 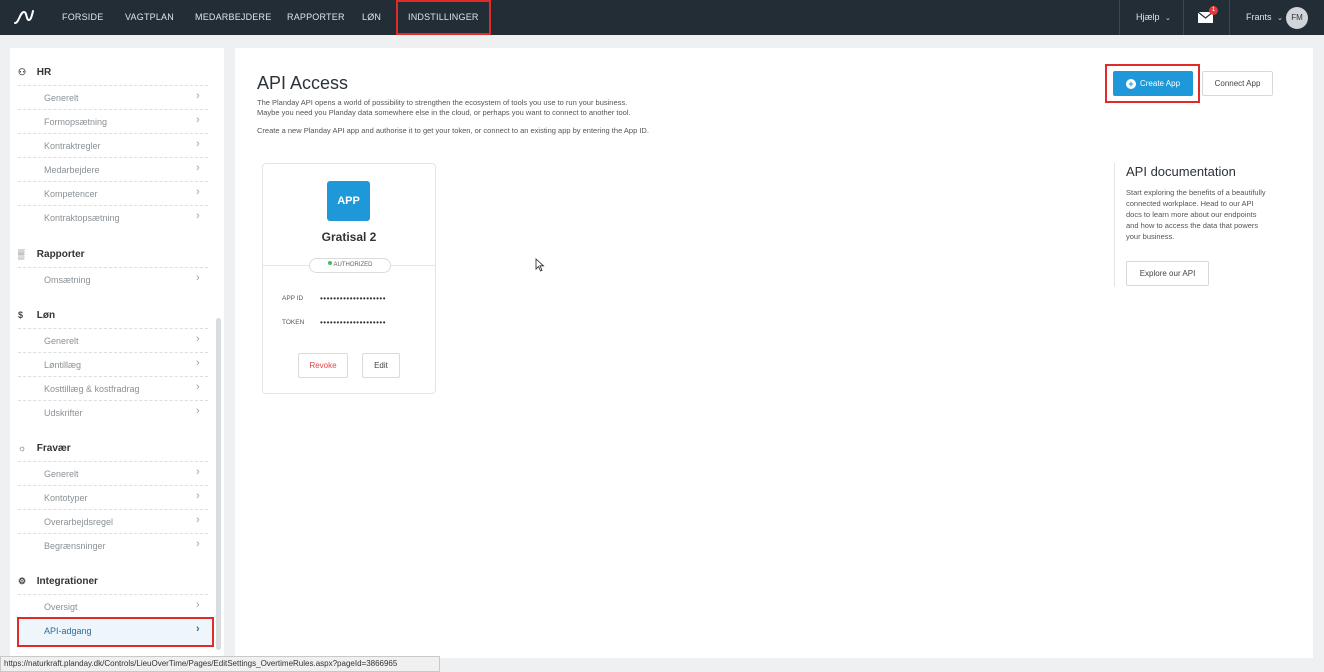 What do you see at coordinates (1130, 84) in the screenshot?
I see `plus-circle-icon: +` at bounding box center [1130, 84].